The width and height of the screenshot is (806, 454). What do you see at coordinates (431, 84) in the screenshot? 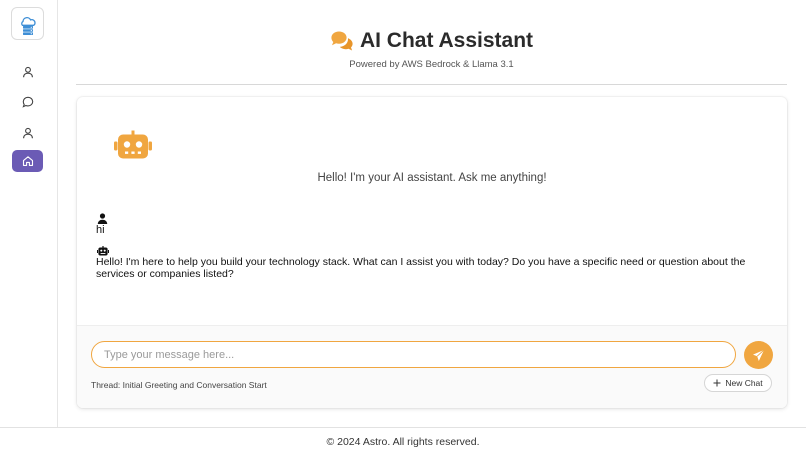
I see `header-divider` at bounding box center [431, 84].